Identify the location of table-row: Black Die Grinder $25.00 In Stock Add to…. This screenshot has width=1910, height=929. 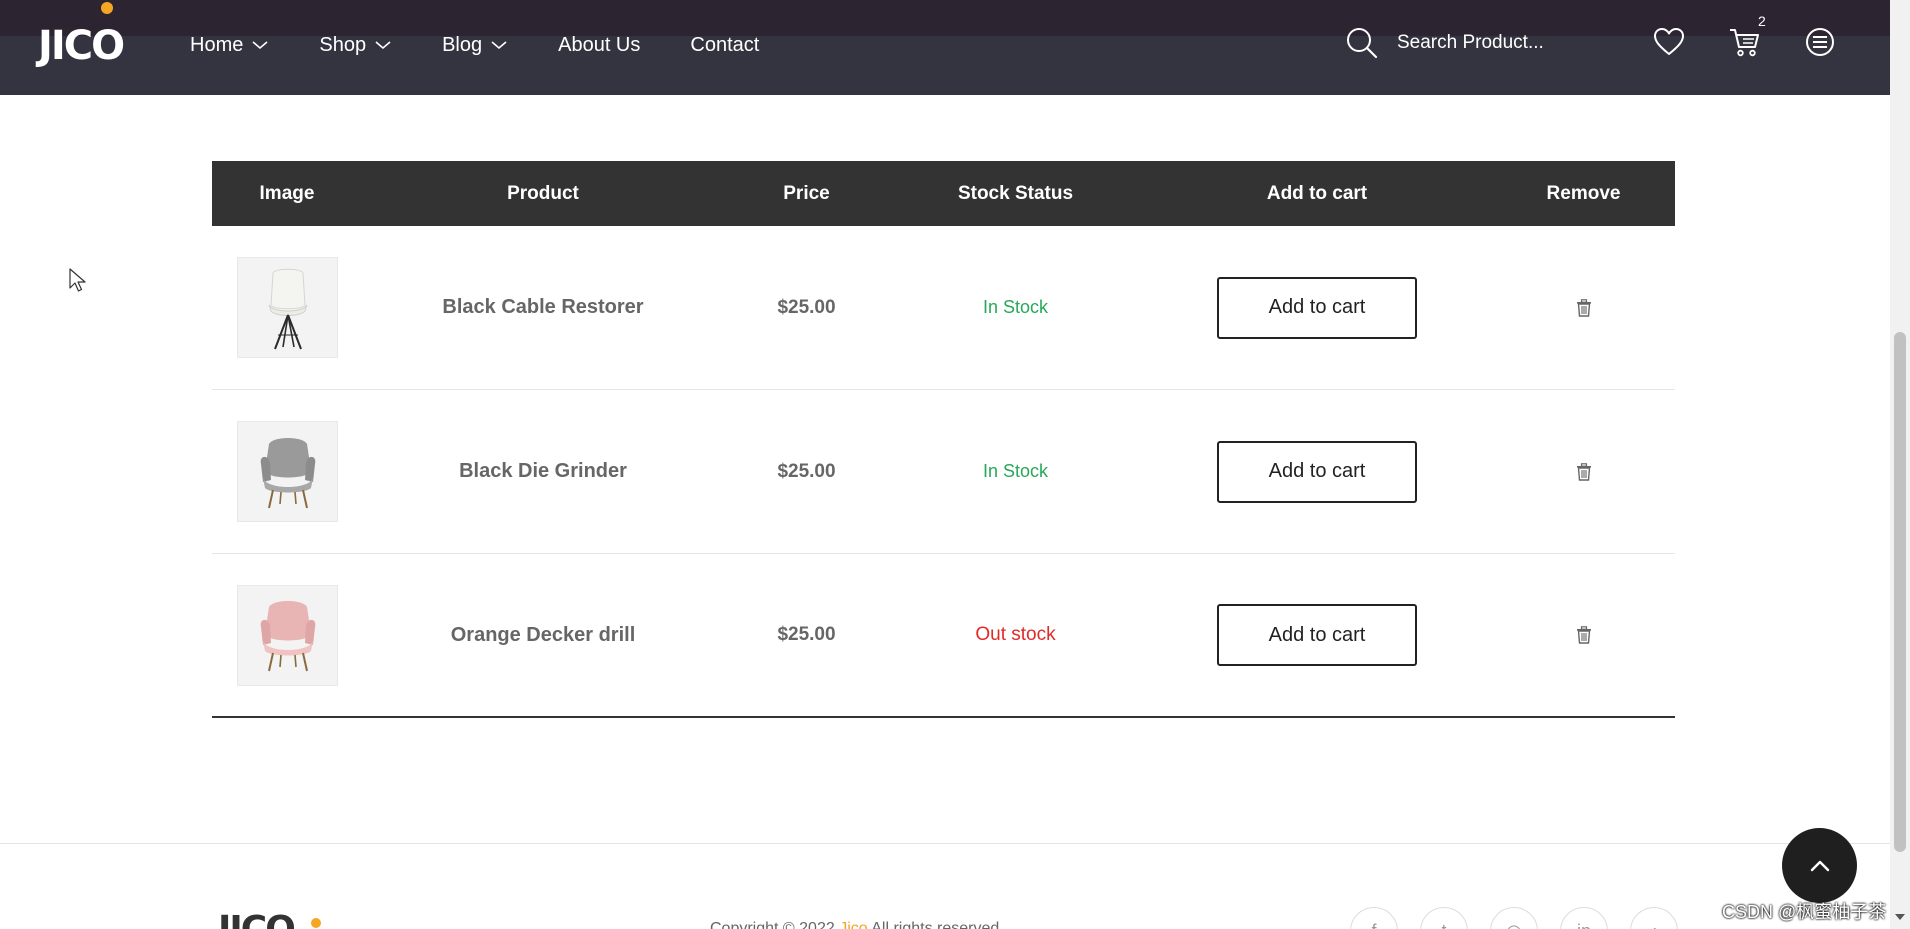
(943, 472).